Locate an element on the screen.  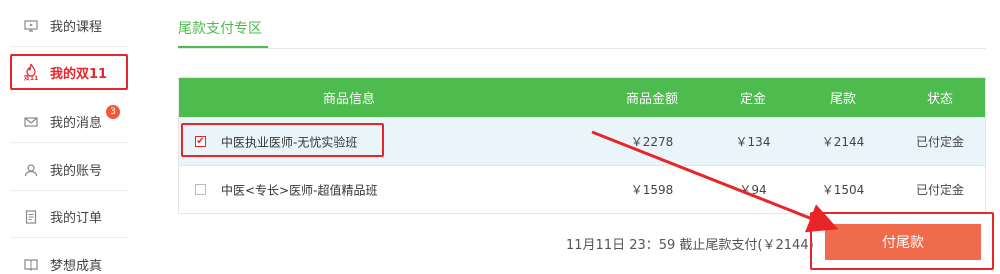
table-row: ✔ 中医执业医师-无忧实验班 ￥2278 ￥134 ￥2144 已付定金 is located at coordinates (582, 141).